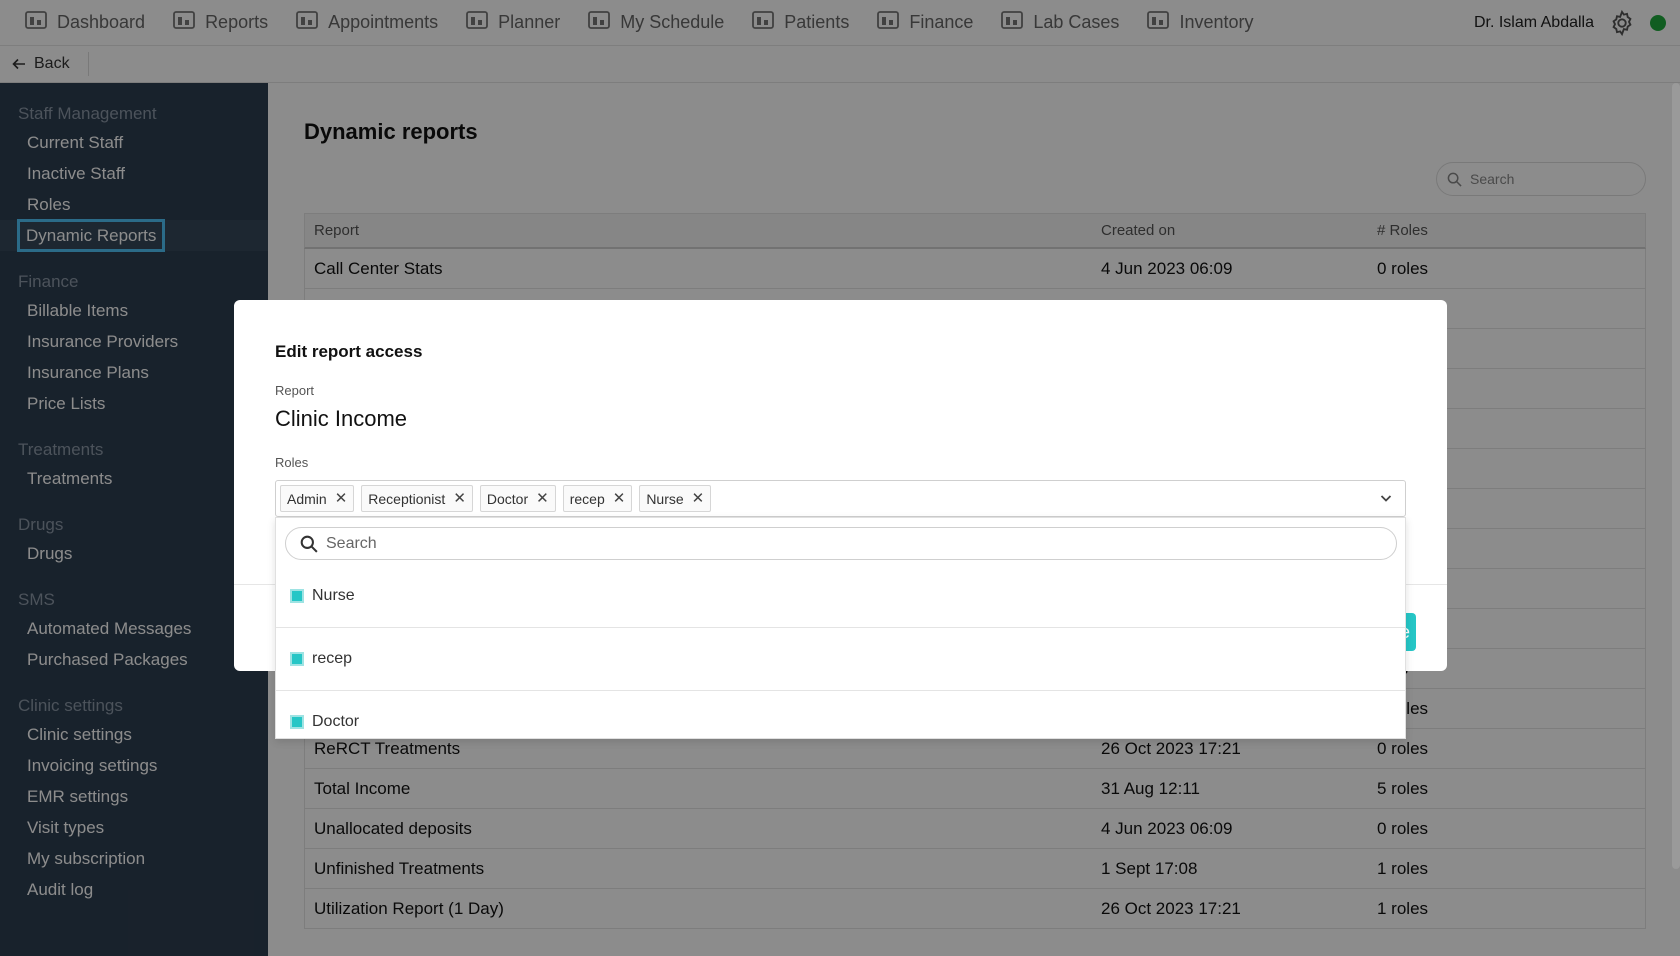  What do you see at coordinates (341, 418) in the screenshot?
I see `report-name: Clinic Income` at bounding box center [341, 418].